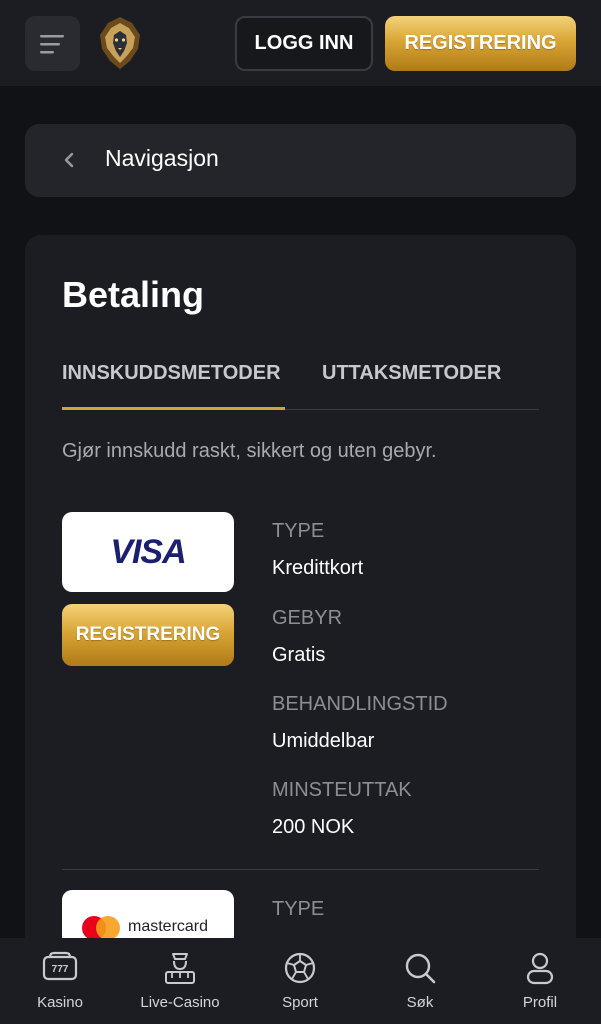 The height and width of the screenshot is (1024, 601). Describe the element at coordinates (300, 869) in the screenshot. I see `method-divider` at that location.